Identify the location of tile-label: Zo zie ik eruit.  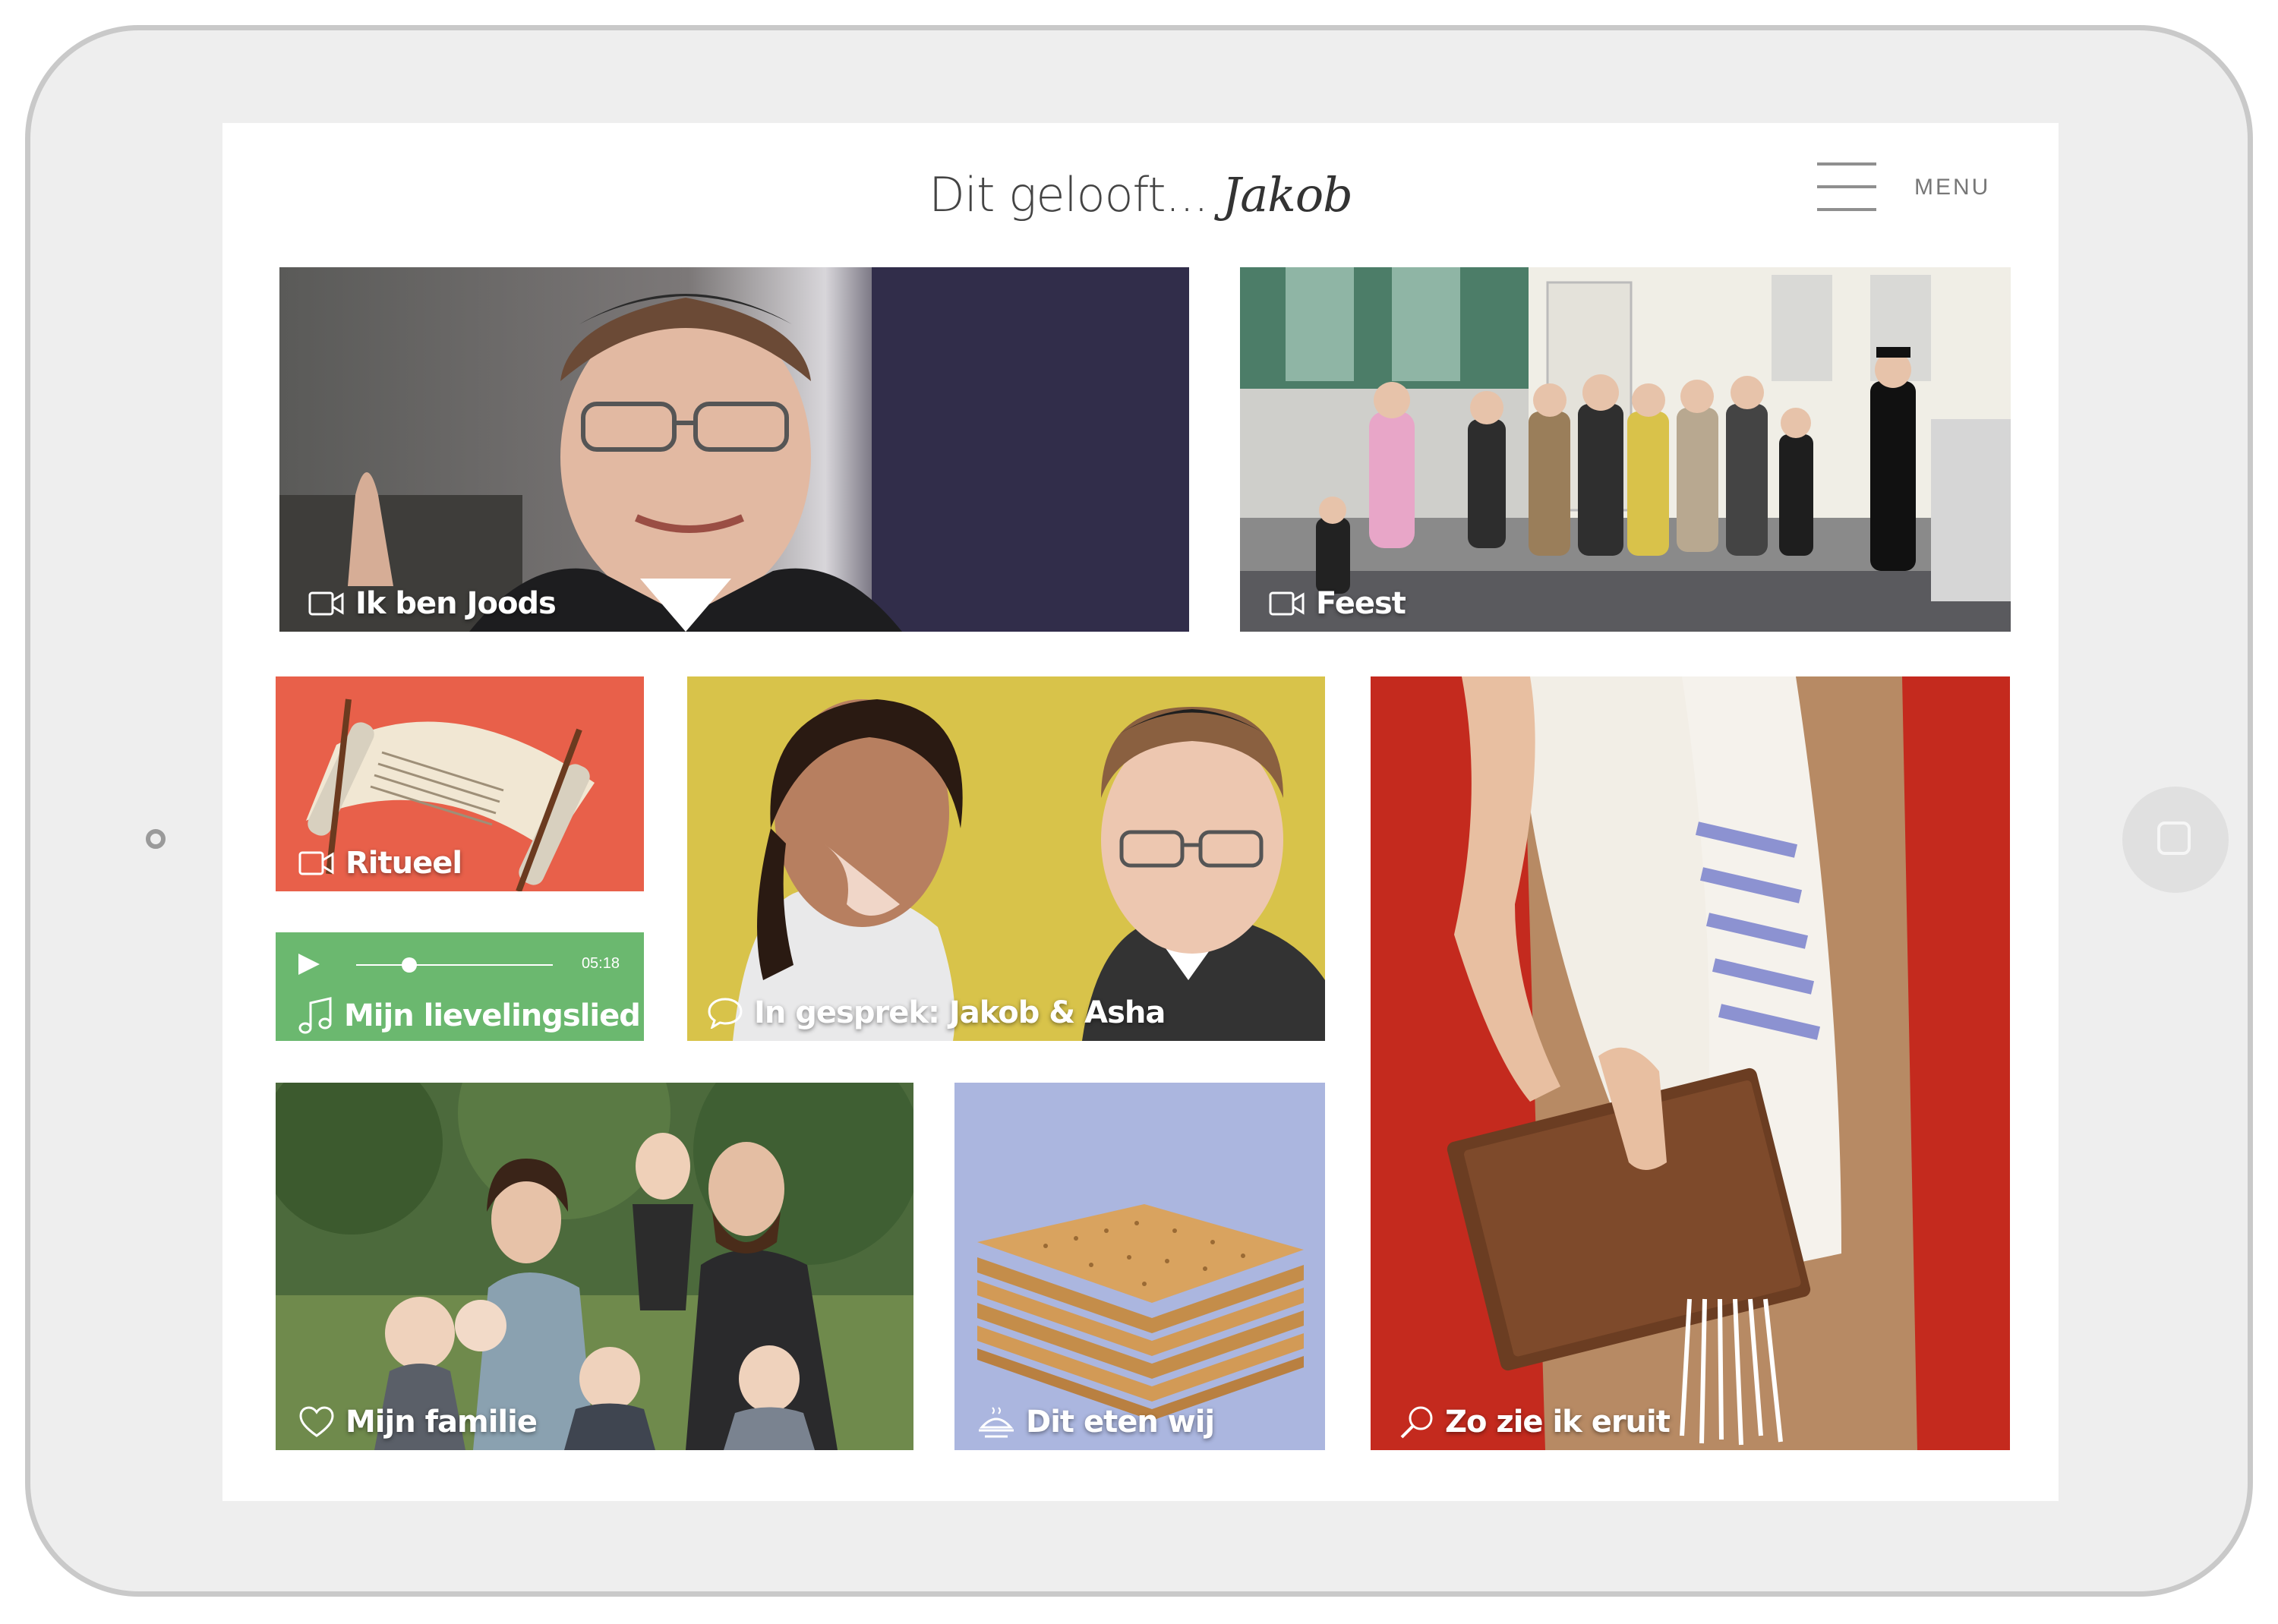
(1558, 1423).